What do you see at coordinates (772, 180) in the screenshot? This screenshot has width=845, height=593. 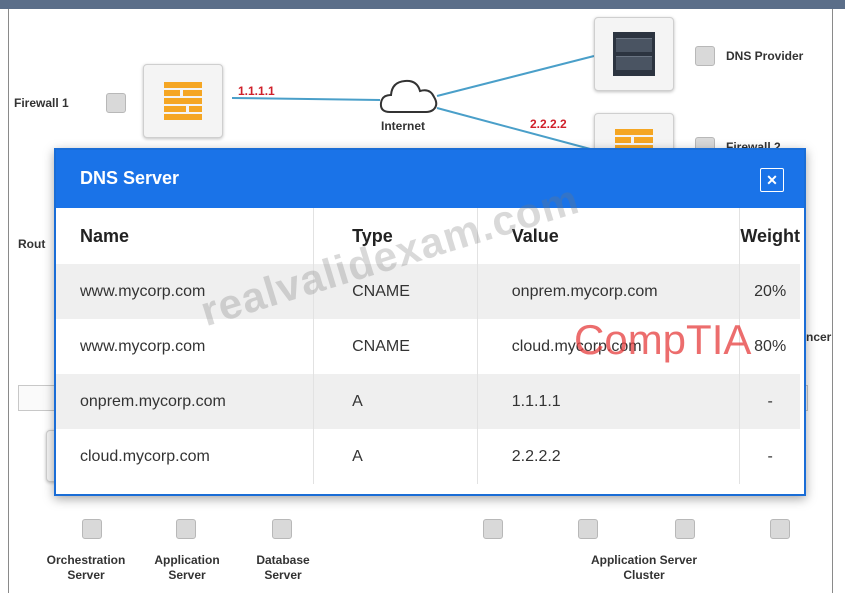 I see `close-icon: ✕` at bounding box center [772, 180].